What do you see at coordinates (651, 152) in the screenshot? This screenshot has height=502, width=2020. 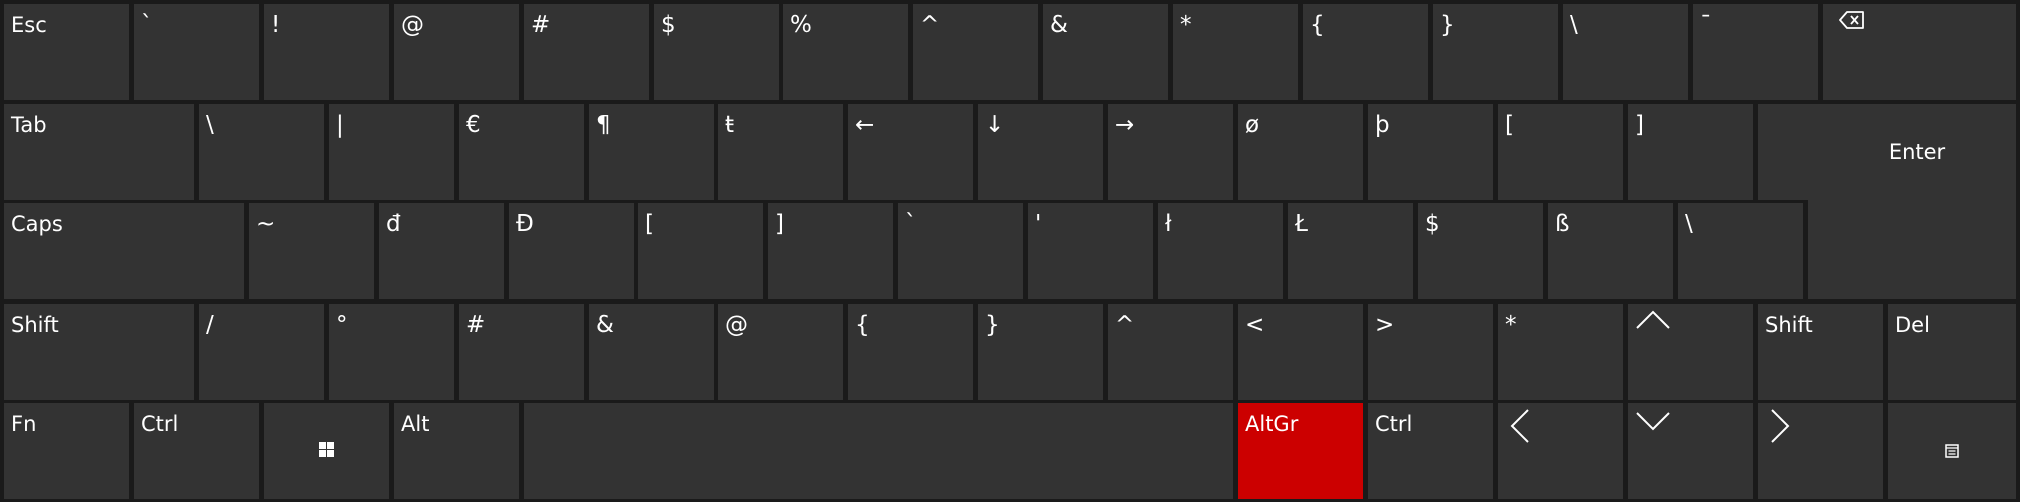 I see `pilcrow-key: ¶` at bounding box center [651, 152].